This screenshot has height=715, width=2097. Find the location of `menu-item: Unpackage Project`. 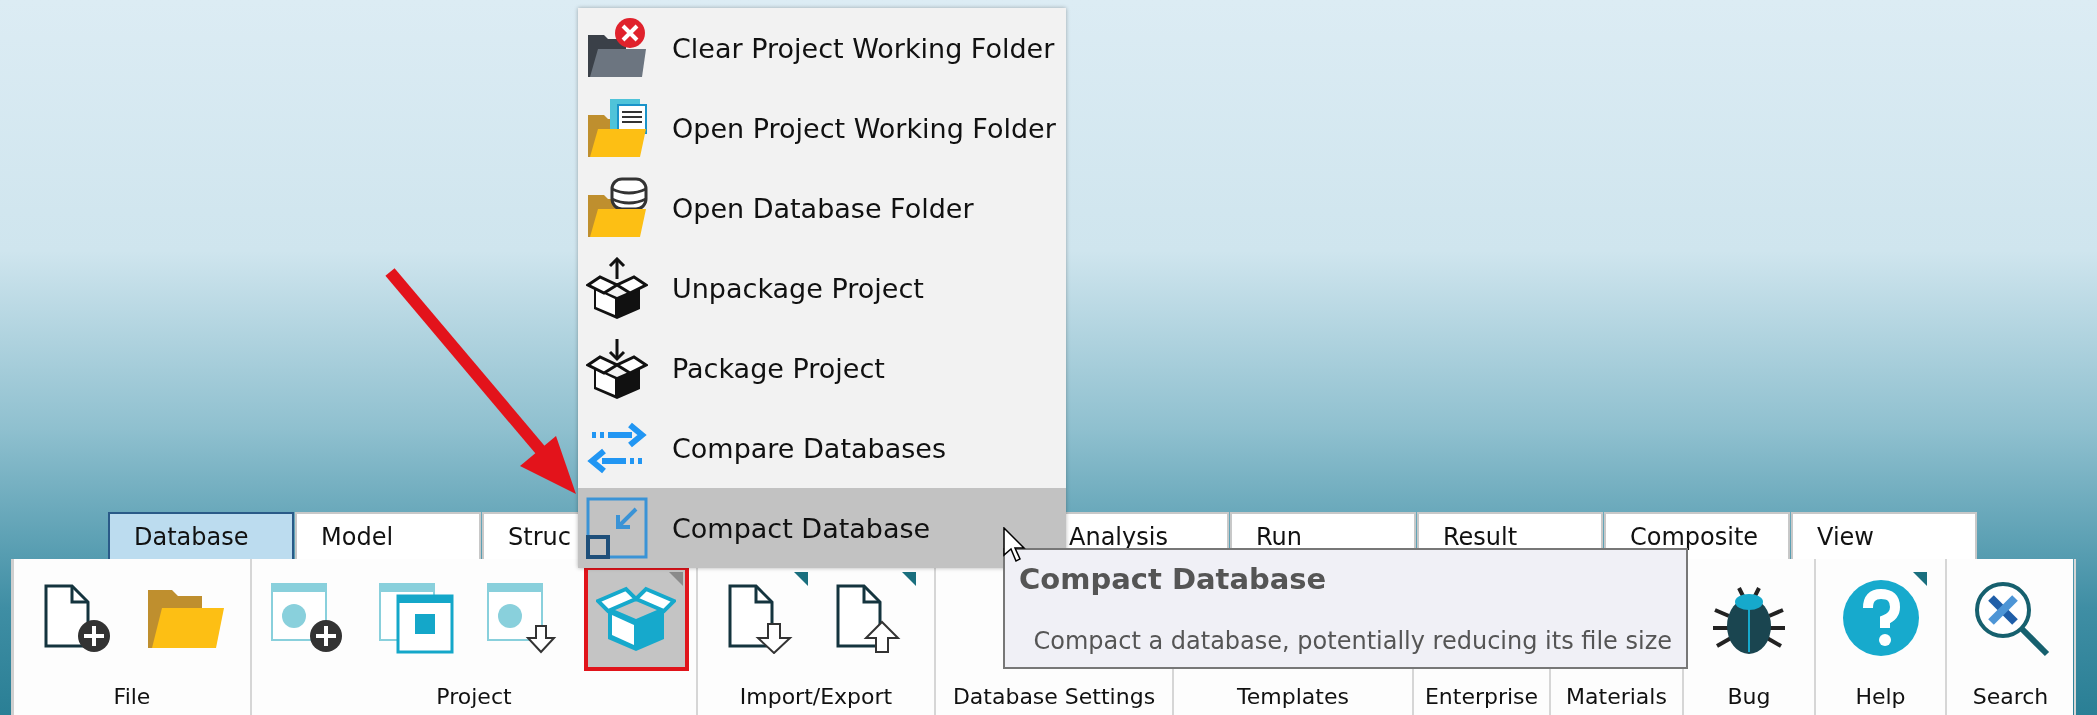

menu-item: Unpackage Project is located at coordinates (822, 288).